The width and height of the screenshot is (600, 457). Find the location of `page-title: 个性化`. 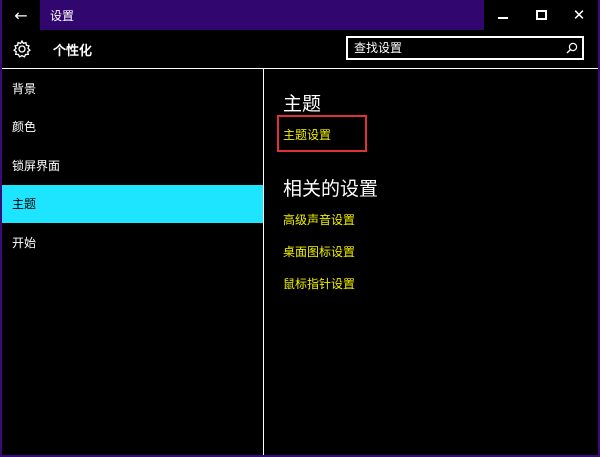

page-title: 个性化 is located at coordinates (73, 51).